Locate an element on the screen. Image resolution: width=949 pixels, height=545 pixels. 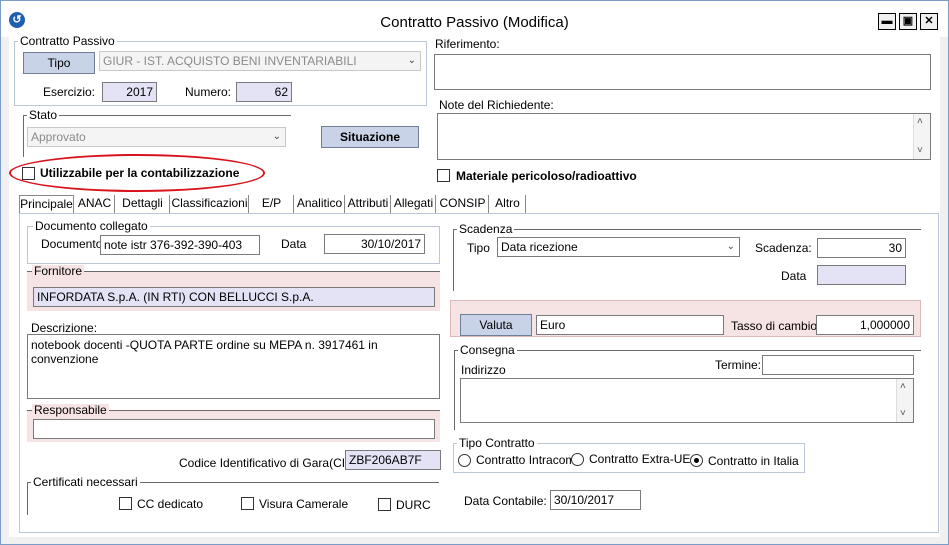
tab-analitico: Analitico is located at coordinates (320, 204).